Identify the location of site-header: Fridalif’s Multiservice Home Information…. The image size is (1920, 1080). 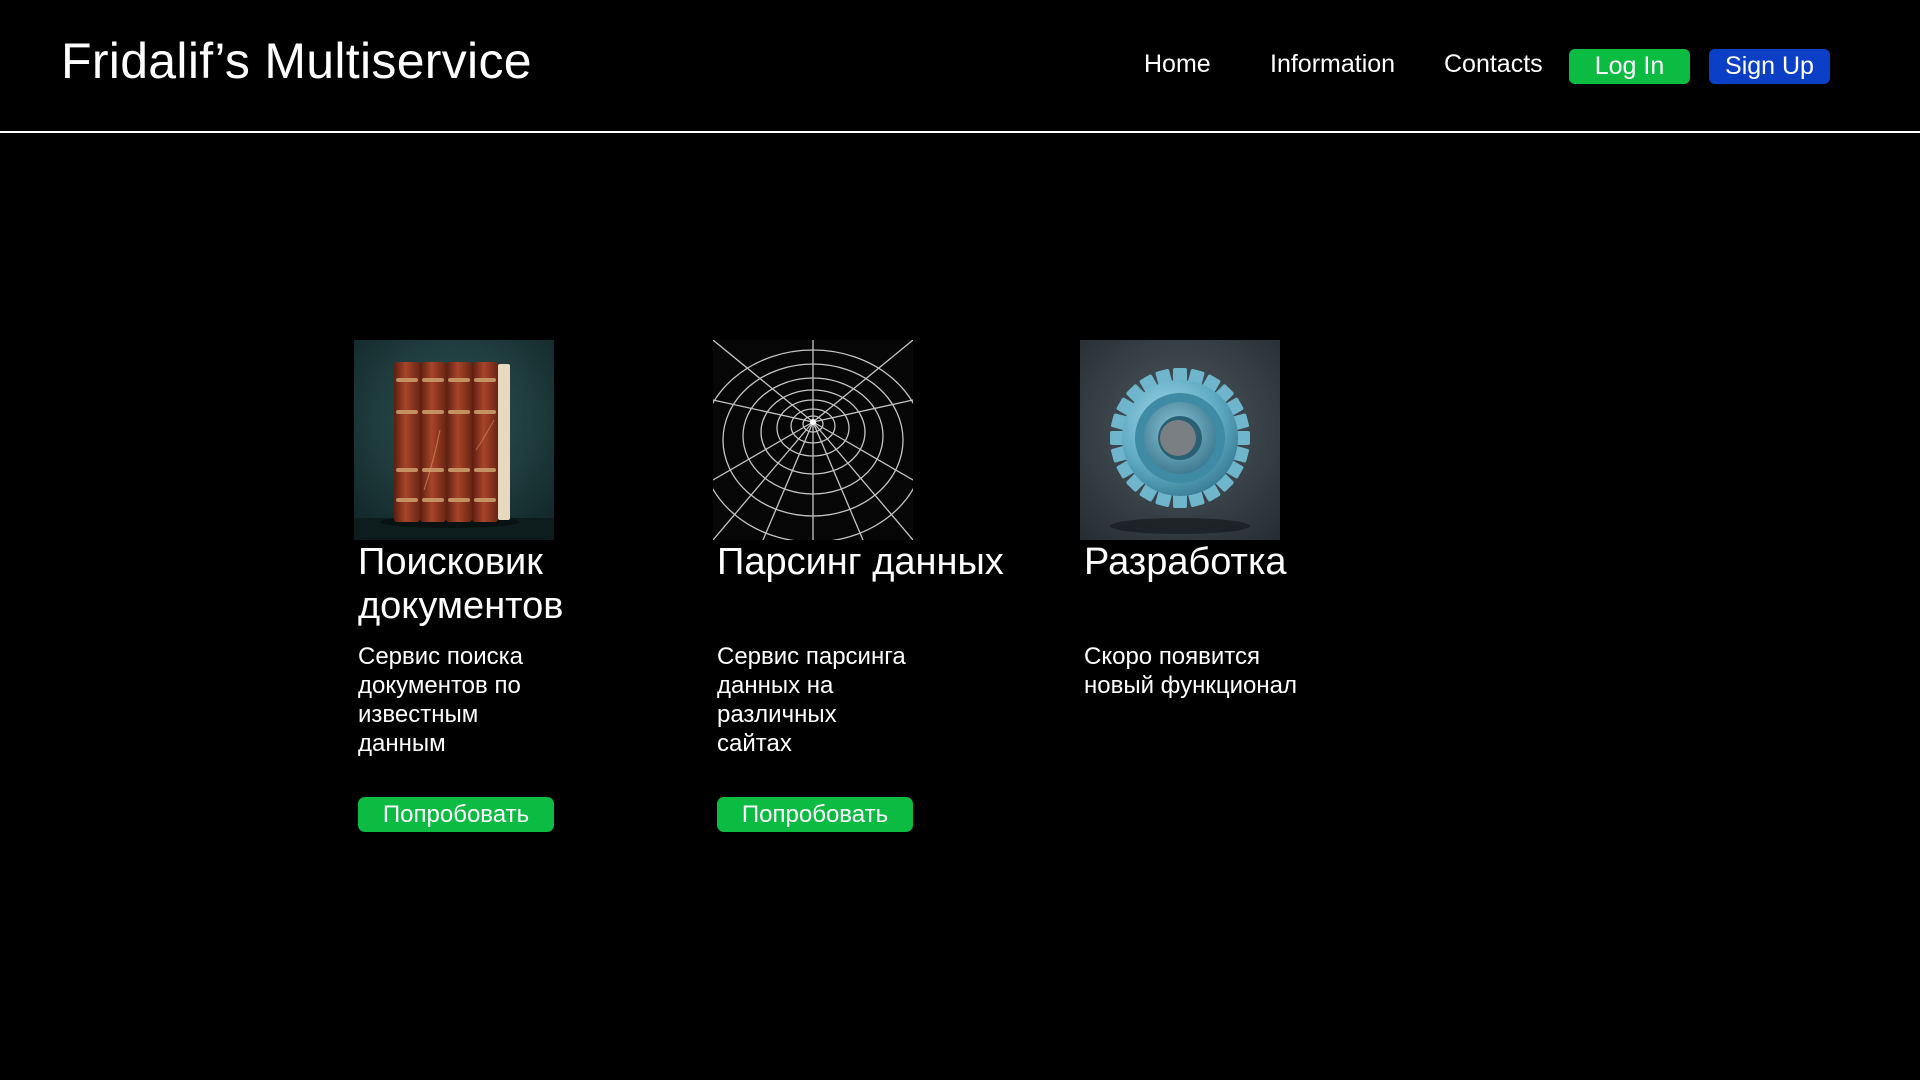
(960, 65).